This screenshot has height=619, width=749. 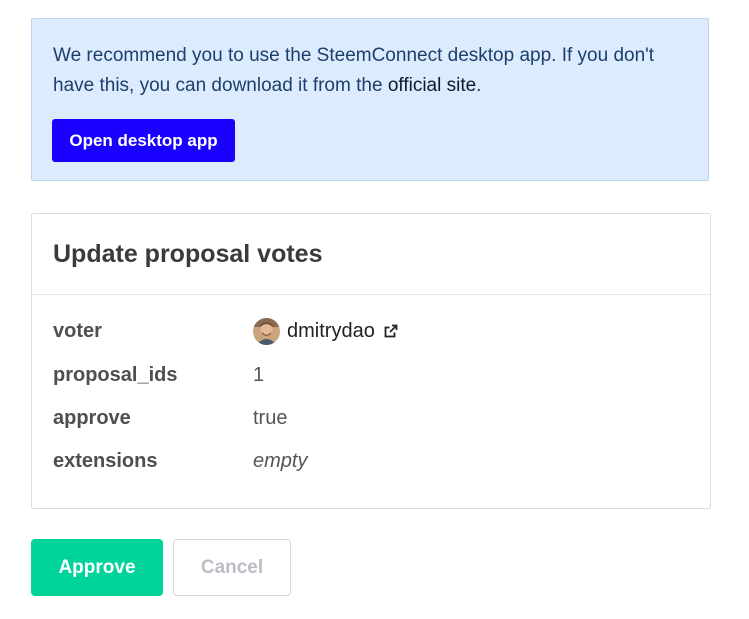 What do you see at coordinates (92, 418) in the screenshot?
I see `field-key: approve` at bounding box center [92, 418].